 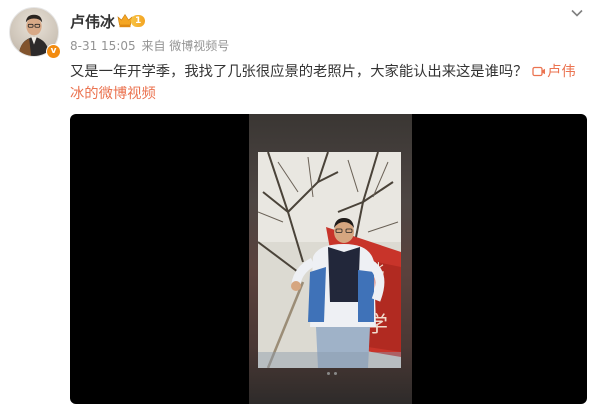 What do you see at coordinates (36, 34) in the screenshot?
I see `author-avatar: v` at bounding box center [36, 34].